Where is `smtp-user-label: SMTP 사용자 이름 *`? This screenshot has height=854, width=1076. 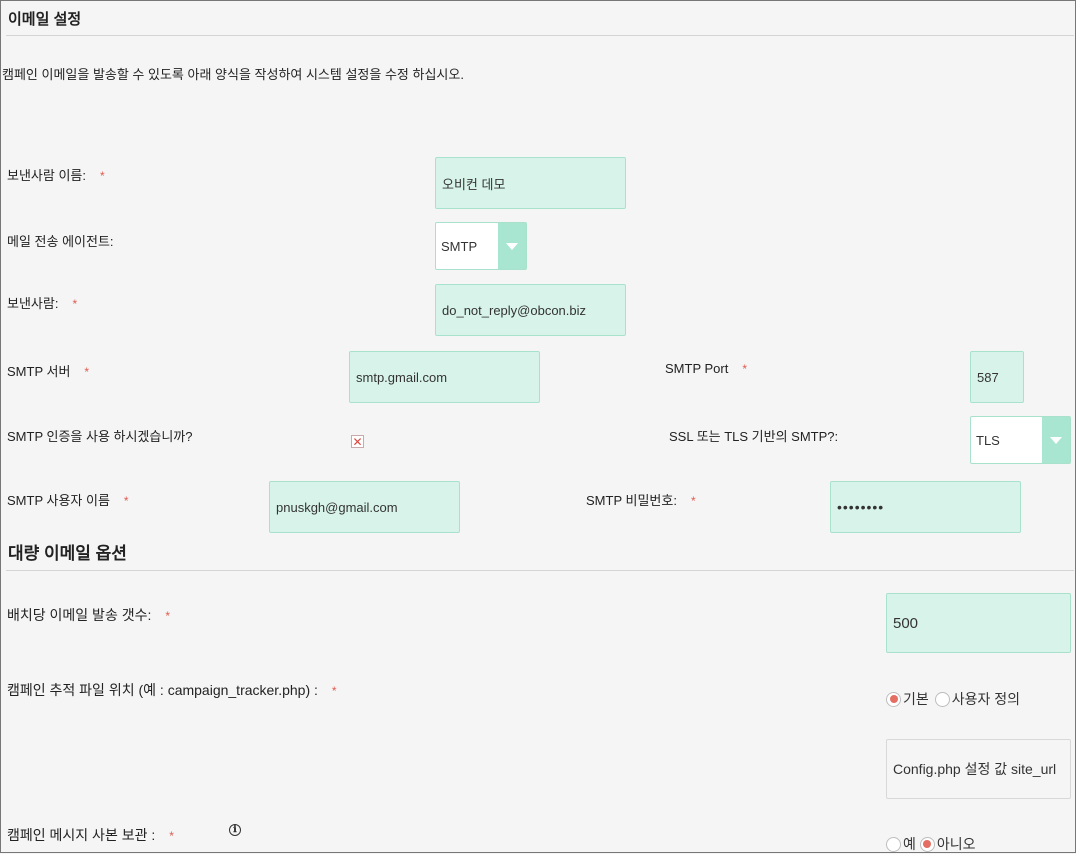
smtp-user-label: SMTP 사용자 이름 * is located at coordinates (68, 500).